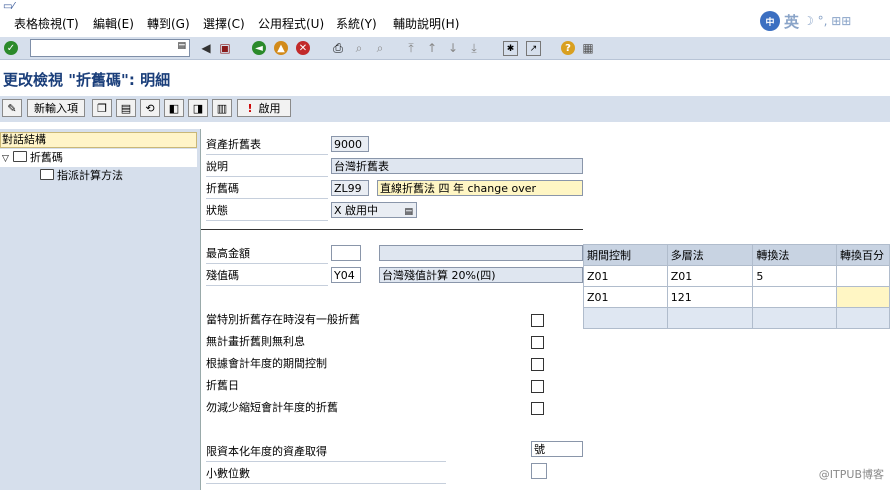 The image size is (890, 490). I want to click on table-row: Z01 Z01 5, so click(736, 276).